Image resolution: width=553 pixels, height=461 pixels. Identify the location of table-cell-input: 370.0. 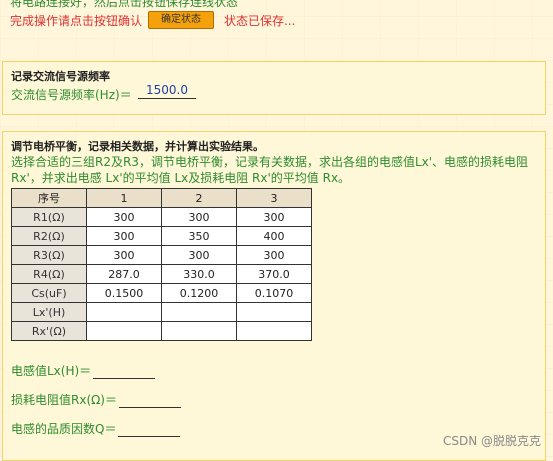
(274, 274).